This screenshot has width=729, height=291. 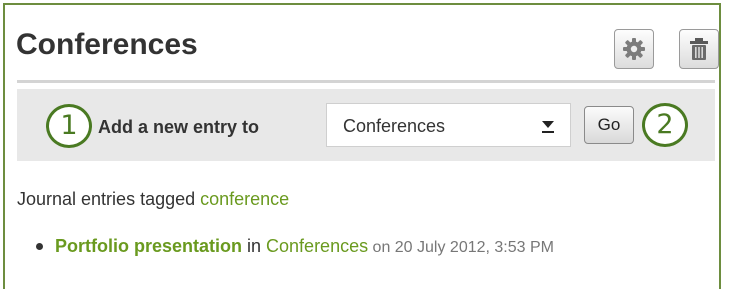 What do you see at coordinates (548, 127) in the screenshot?
I see `dropdown-arrow-icon` at bounding box center [548, 127].